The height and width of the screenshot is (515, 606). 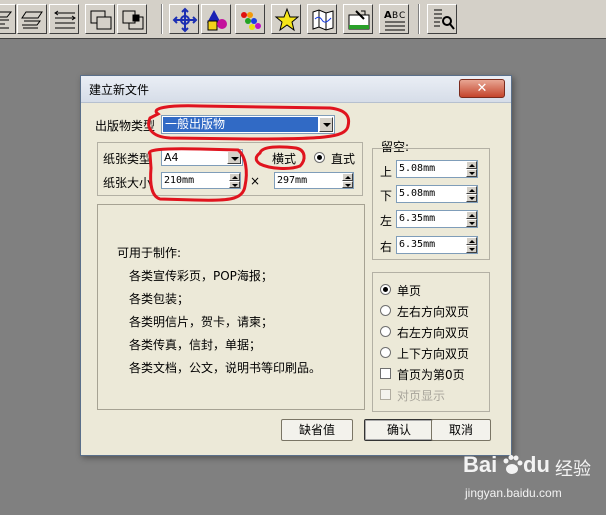 I want to click on portrait-label: 直式, so click(x=343, y=159).